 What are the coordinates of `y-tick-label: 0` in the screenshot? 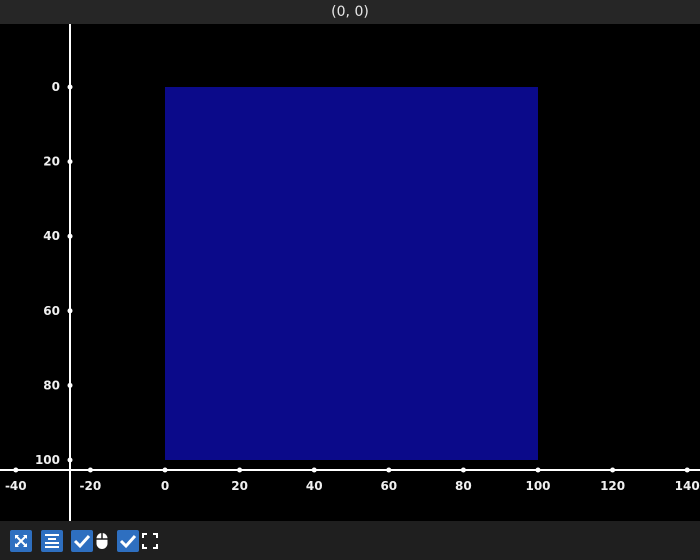 It's located at (56, 87).